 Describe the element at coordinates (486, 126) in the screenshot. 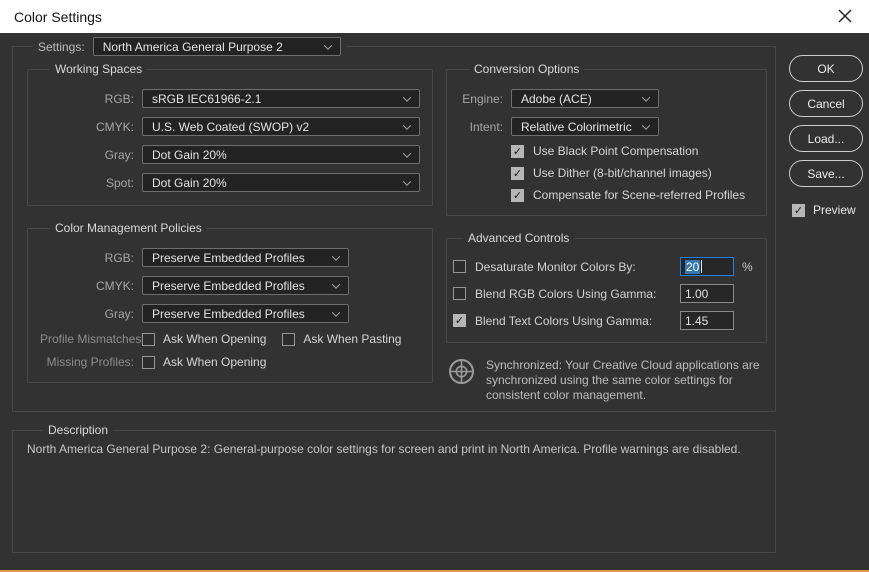

I see `intent-label: Intent:` at that location.